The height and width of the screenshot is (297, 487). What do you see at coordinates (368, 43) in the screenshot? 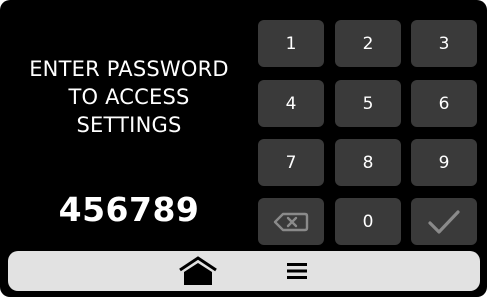
I see `key-2: 2` at bounding box center [368, 43].